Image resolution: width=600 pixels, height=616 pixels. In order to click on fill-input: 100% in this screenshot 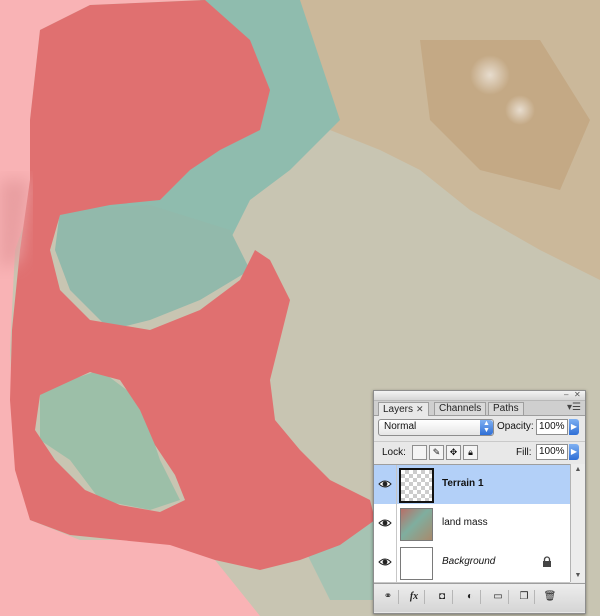, I will do `click(552, 452)`.